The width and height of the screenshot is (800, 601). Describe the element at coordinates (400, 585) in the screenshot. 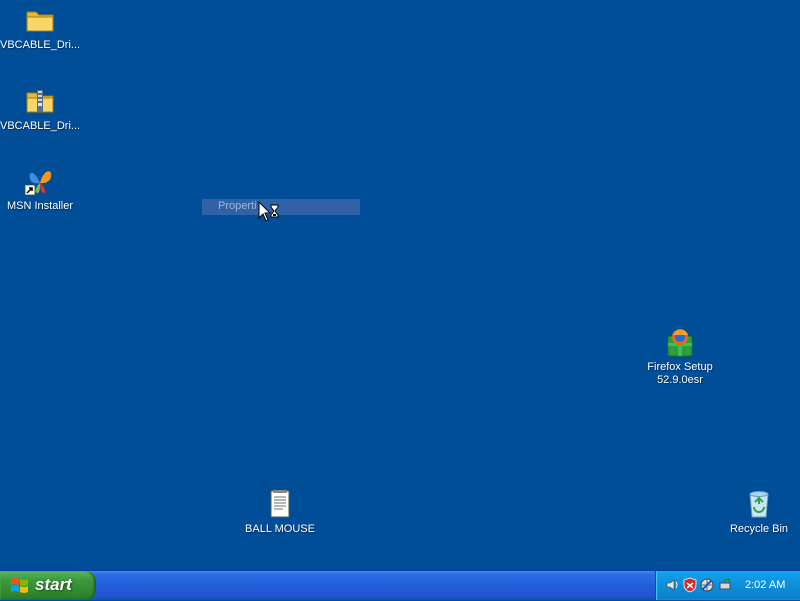

I see `taskbar: start 2:02 AM` at that location.